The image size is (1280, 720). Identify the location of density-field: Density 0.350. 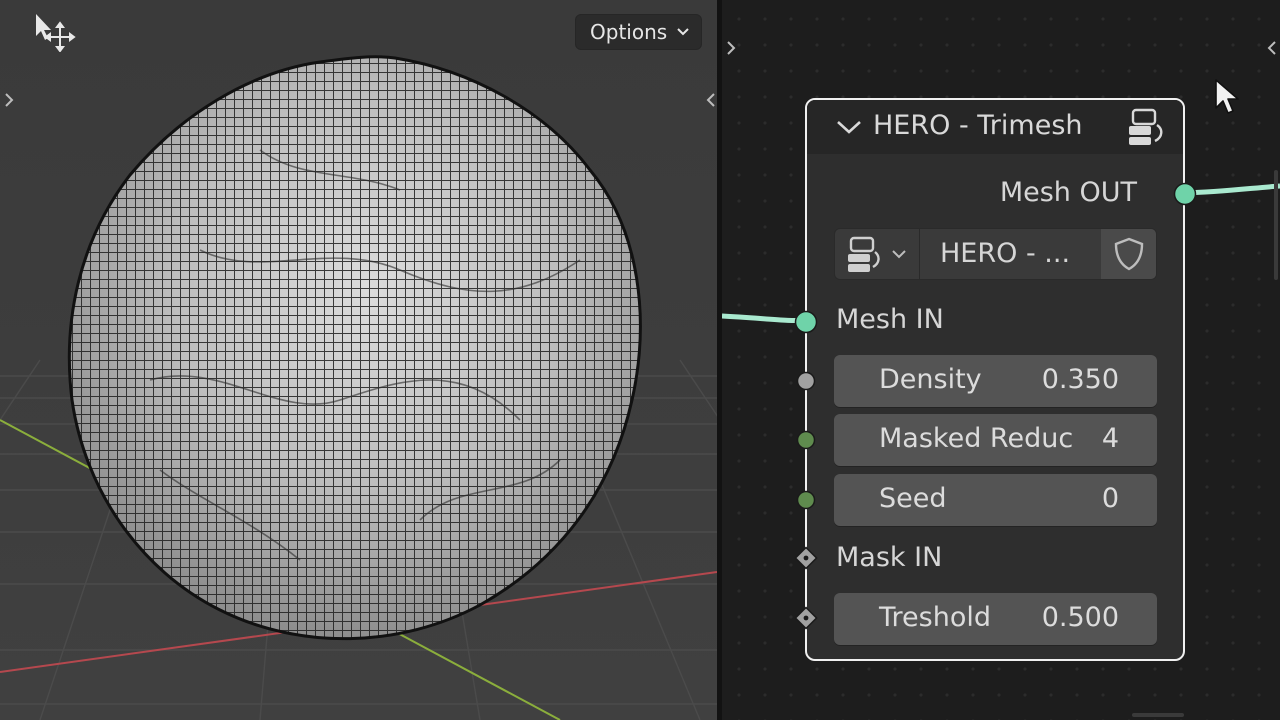
(995, 381).